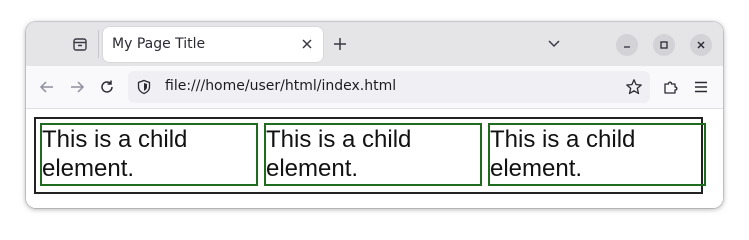  I want to click on chevron-down-icon, so click(554, 44).